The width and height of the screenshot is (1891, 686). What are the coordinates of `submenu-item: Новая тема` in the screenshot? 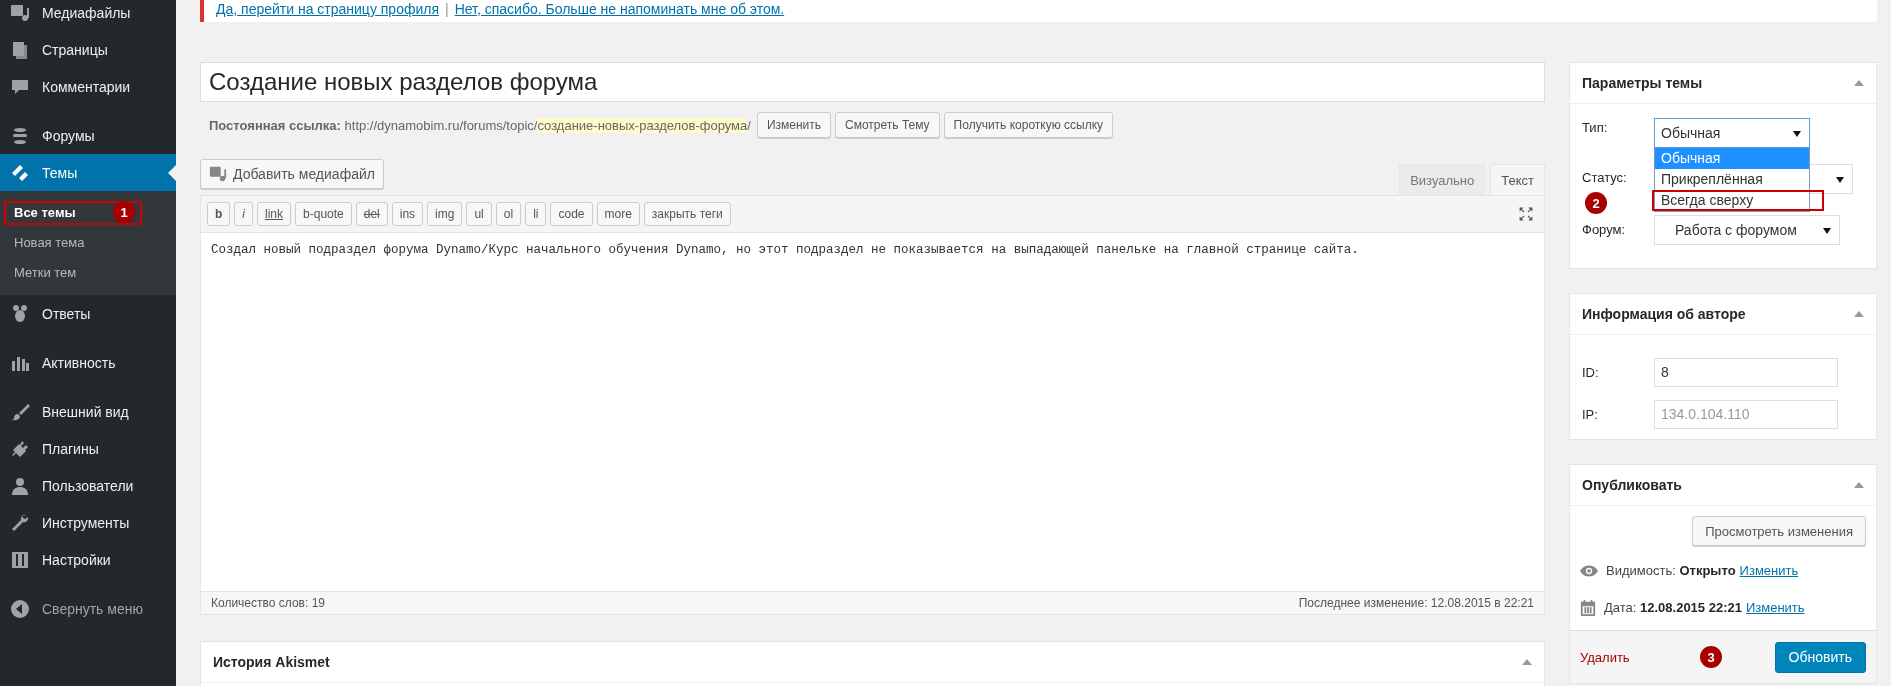 It's located at (49, 242).